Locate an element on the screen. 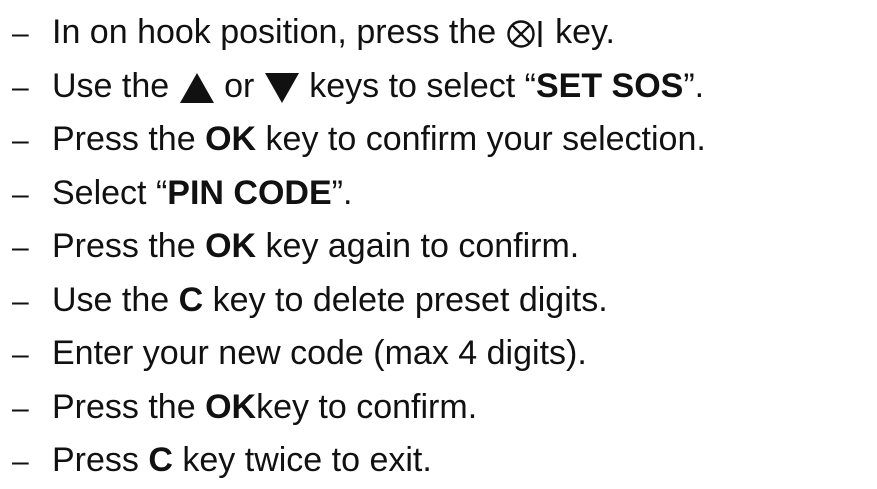  step-8-text-end: key to confirm. is located at coordinates (367, 406).